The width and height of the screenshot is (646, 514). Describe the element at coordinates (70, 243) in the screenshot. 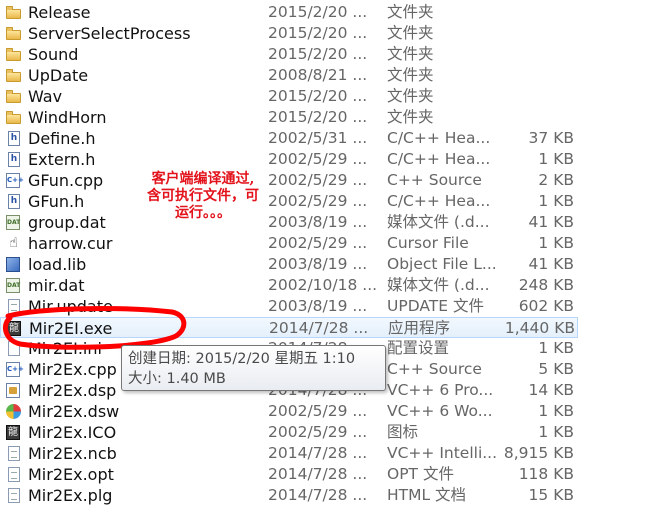

I see `file-name: harrow.cur` at that location.